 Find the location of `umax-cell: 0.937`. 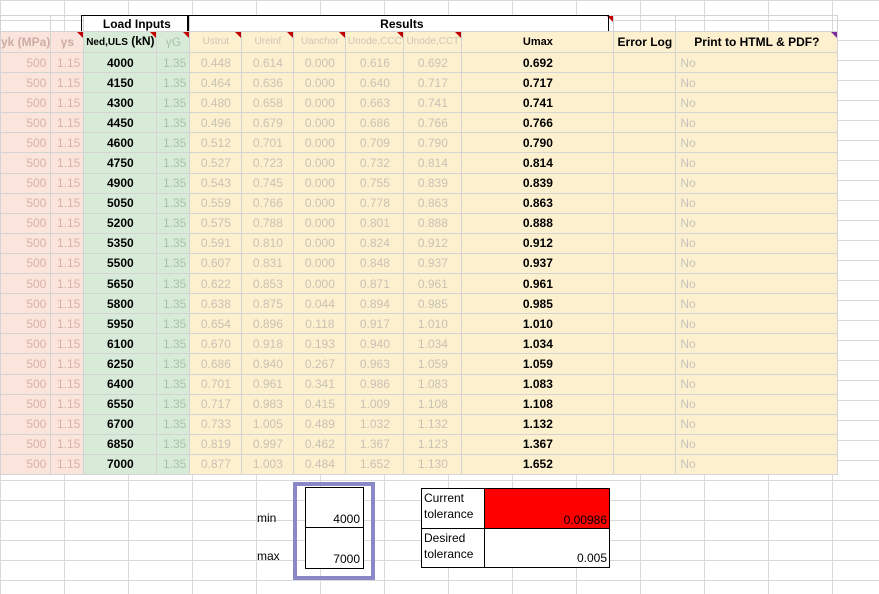

umax-cell: 0.937 is located at coordinates (538, 263).